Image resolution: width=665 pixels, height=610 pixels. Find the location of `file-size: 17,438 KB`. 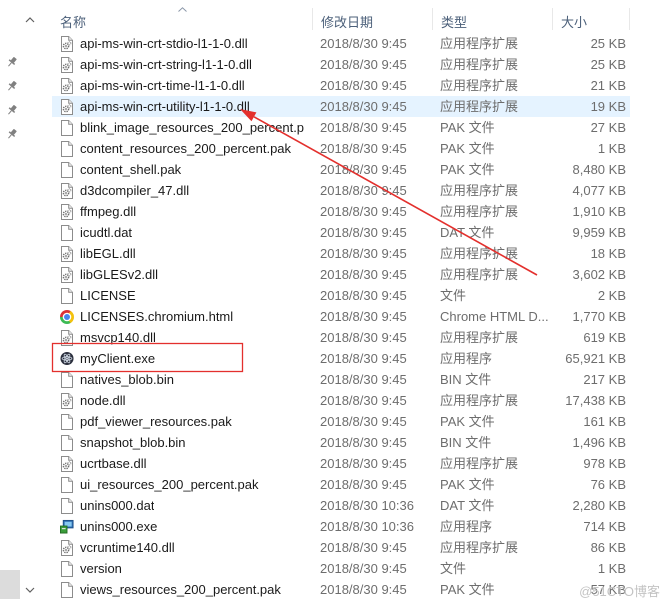

file-size: 17,438 KB is located at coordinates (595, 400).